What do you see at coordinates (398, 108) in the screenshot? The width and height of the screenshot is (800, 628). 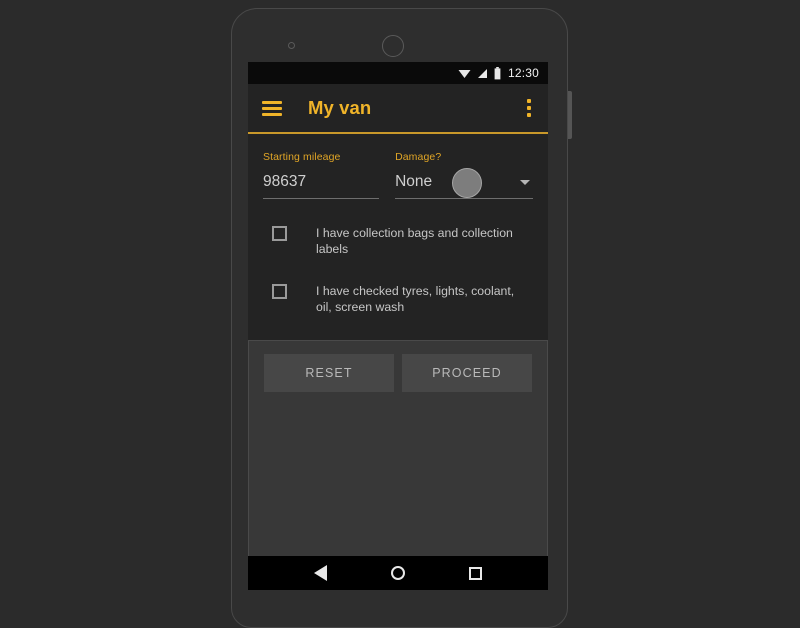 I see `app-bar: My van` at bounding box center [398, 108].